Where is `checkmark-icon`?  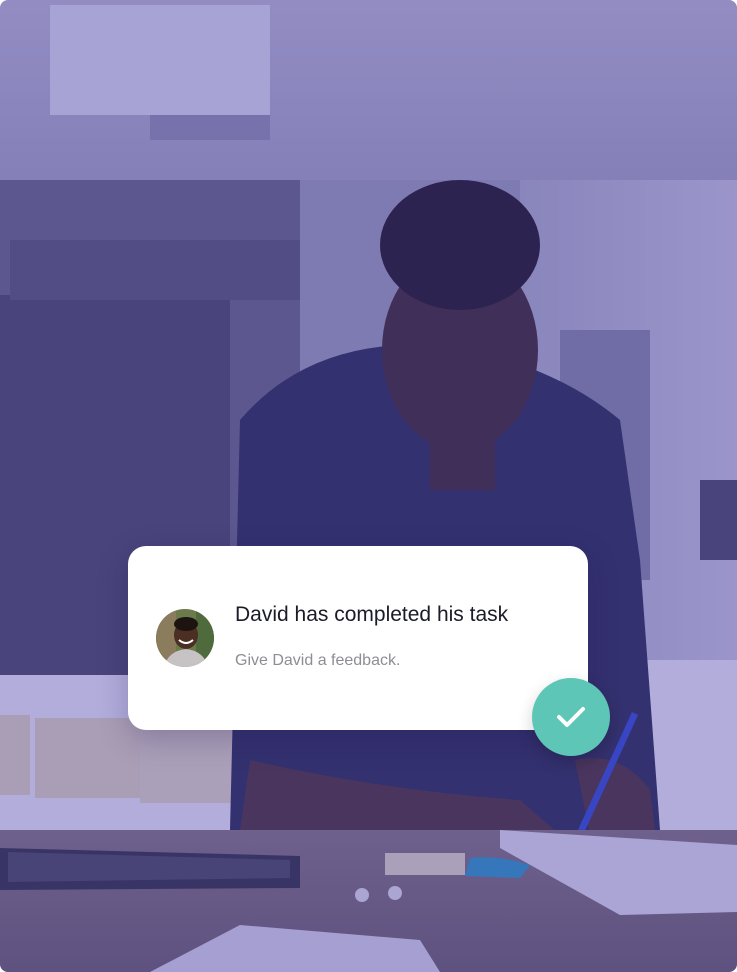
checkmark-icon is located at coordinates (571, 717).